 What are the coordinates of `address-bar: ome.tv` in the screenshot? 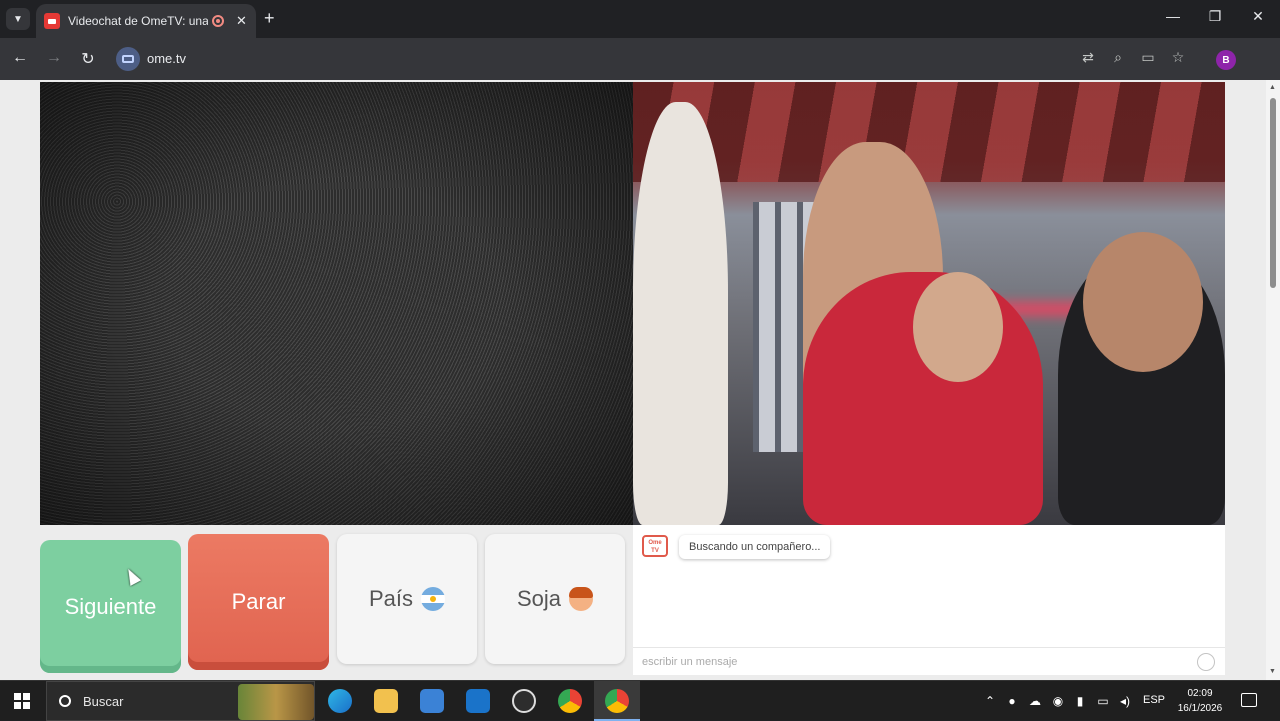 It's located at (166, 58).